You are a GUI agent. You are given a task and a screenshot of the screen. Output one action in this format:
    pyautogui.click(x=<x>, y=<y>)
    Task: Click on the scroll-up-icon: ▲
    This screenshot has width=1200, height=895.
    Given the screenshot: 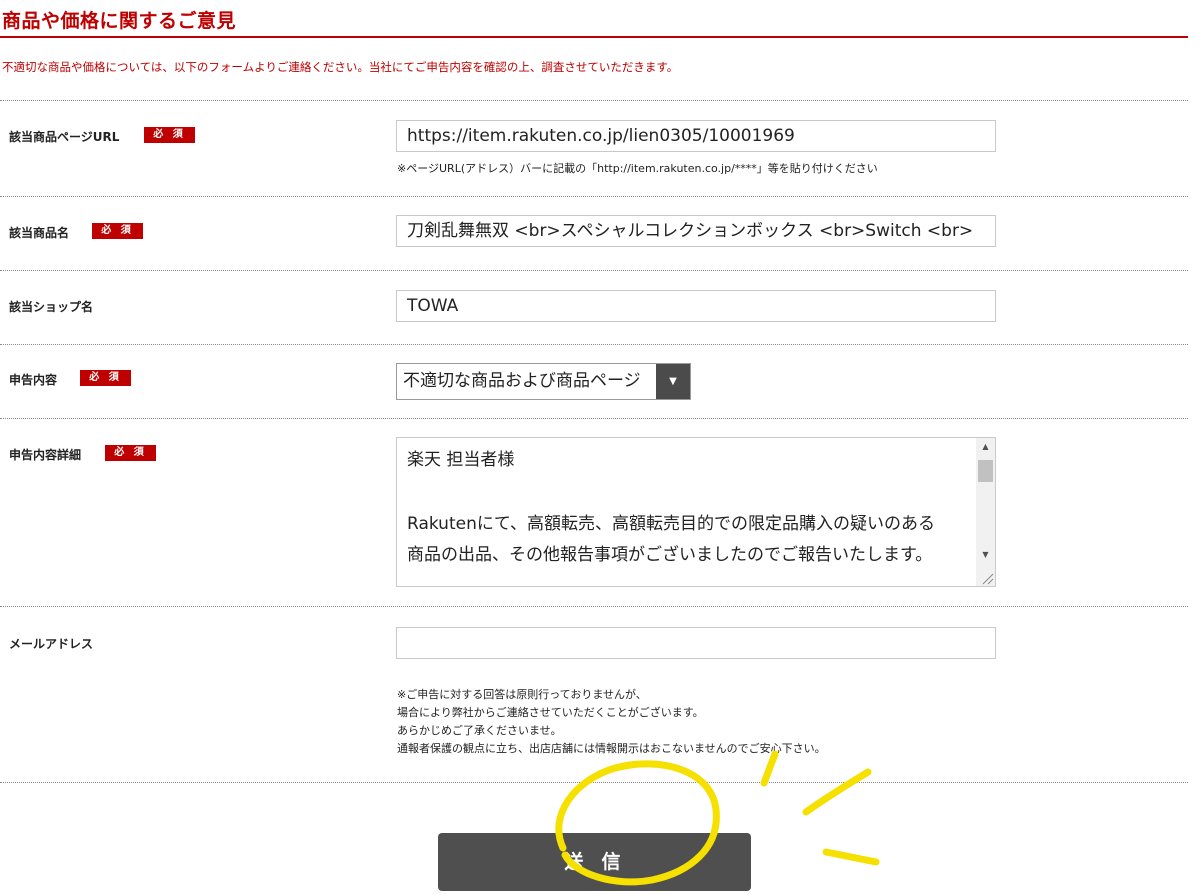 What is the action you would take?
    pyautogui.click(x=985, y=446)
    